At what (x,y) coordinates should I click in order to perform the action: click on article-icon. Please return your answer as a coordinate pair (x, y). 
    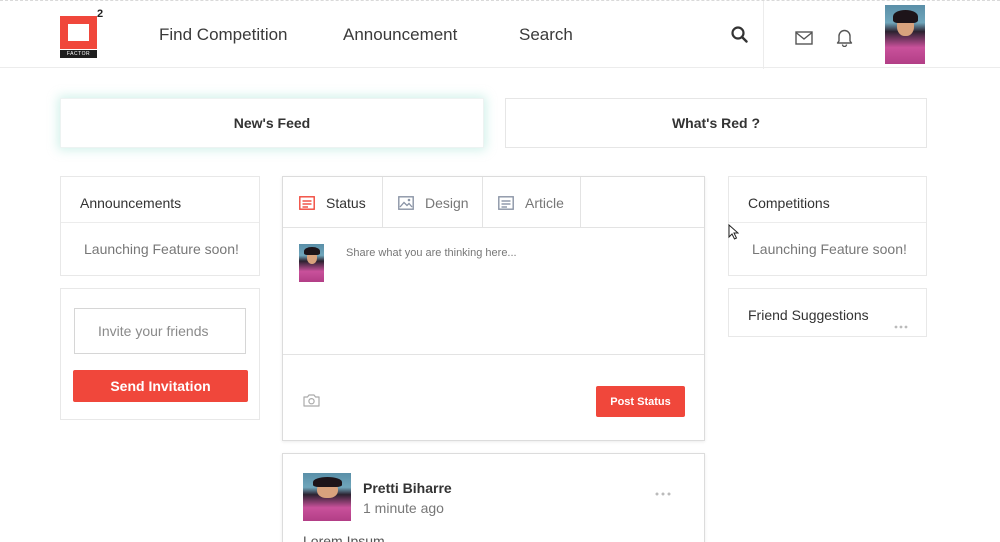
    Looking at the image, I should click on (506, 202).